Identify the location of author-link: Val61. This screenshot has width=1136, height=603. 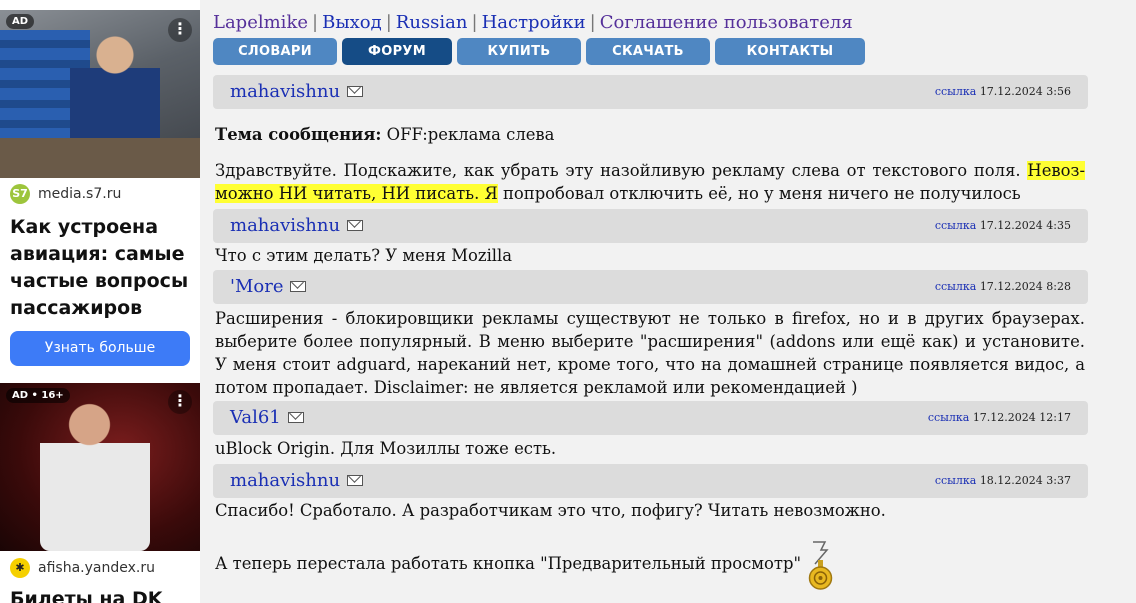
(255, 417).